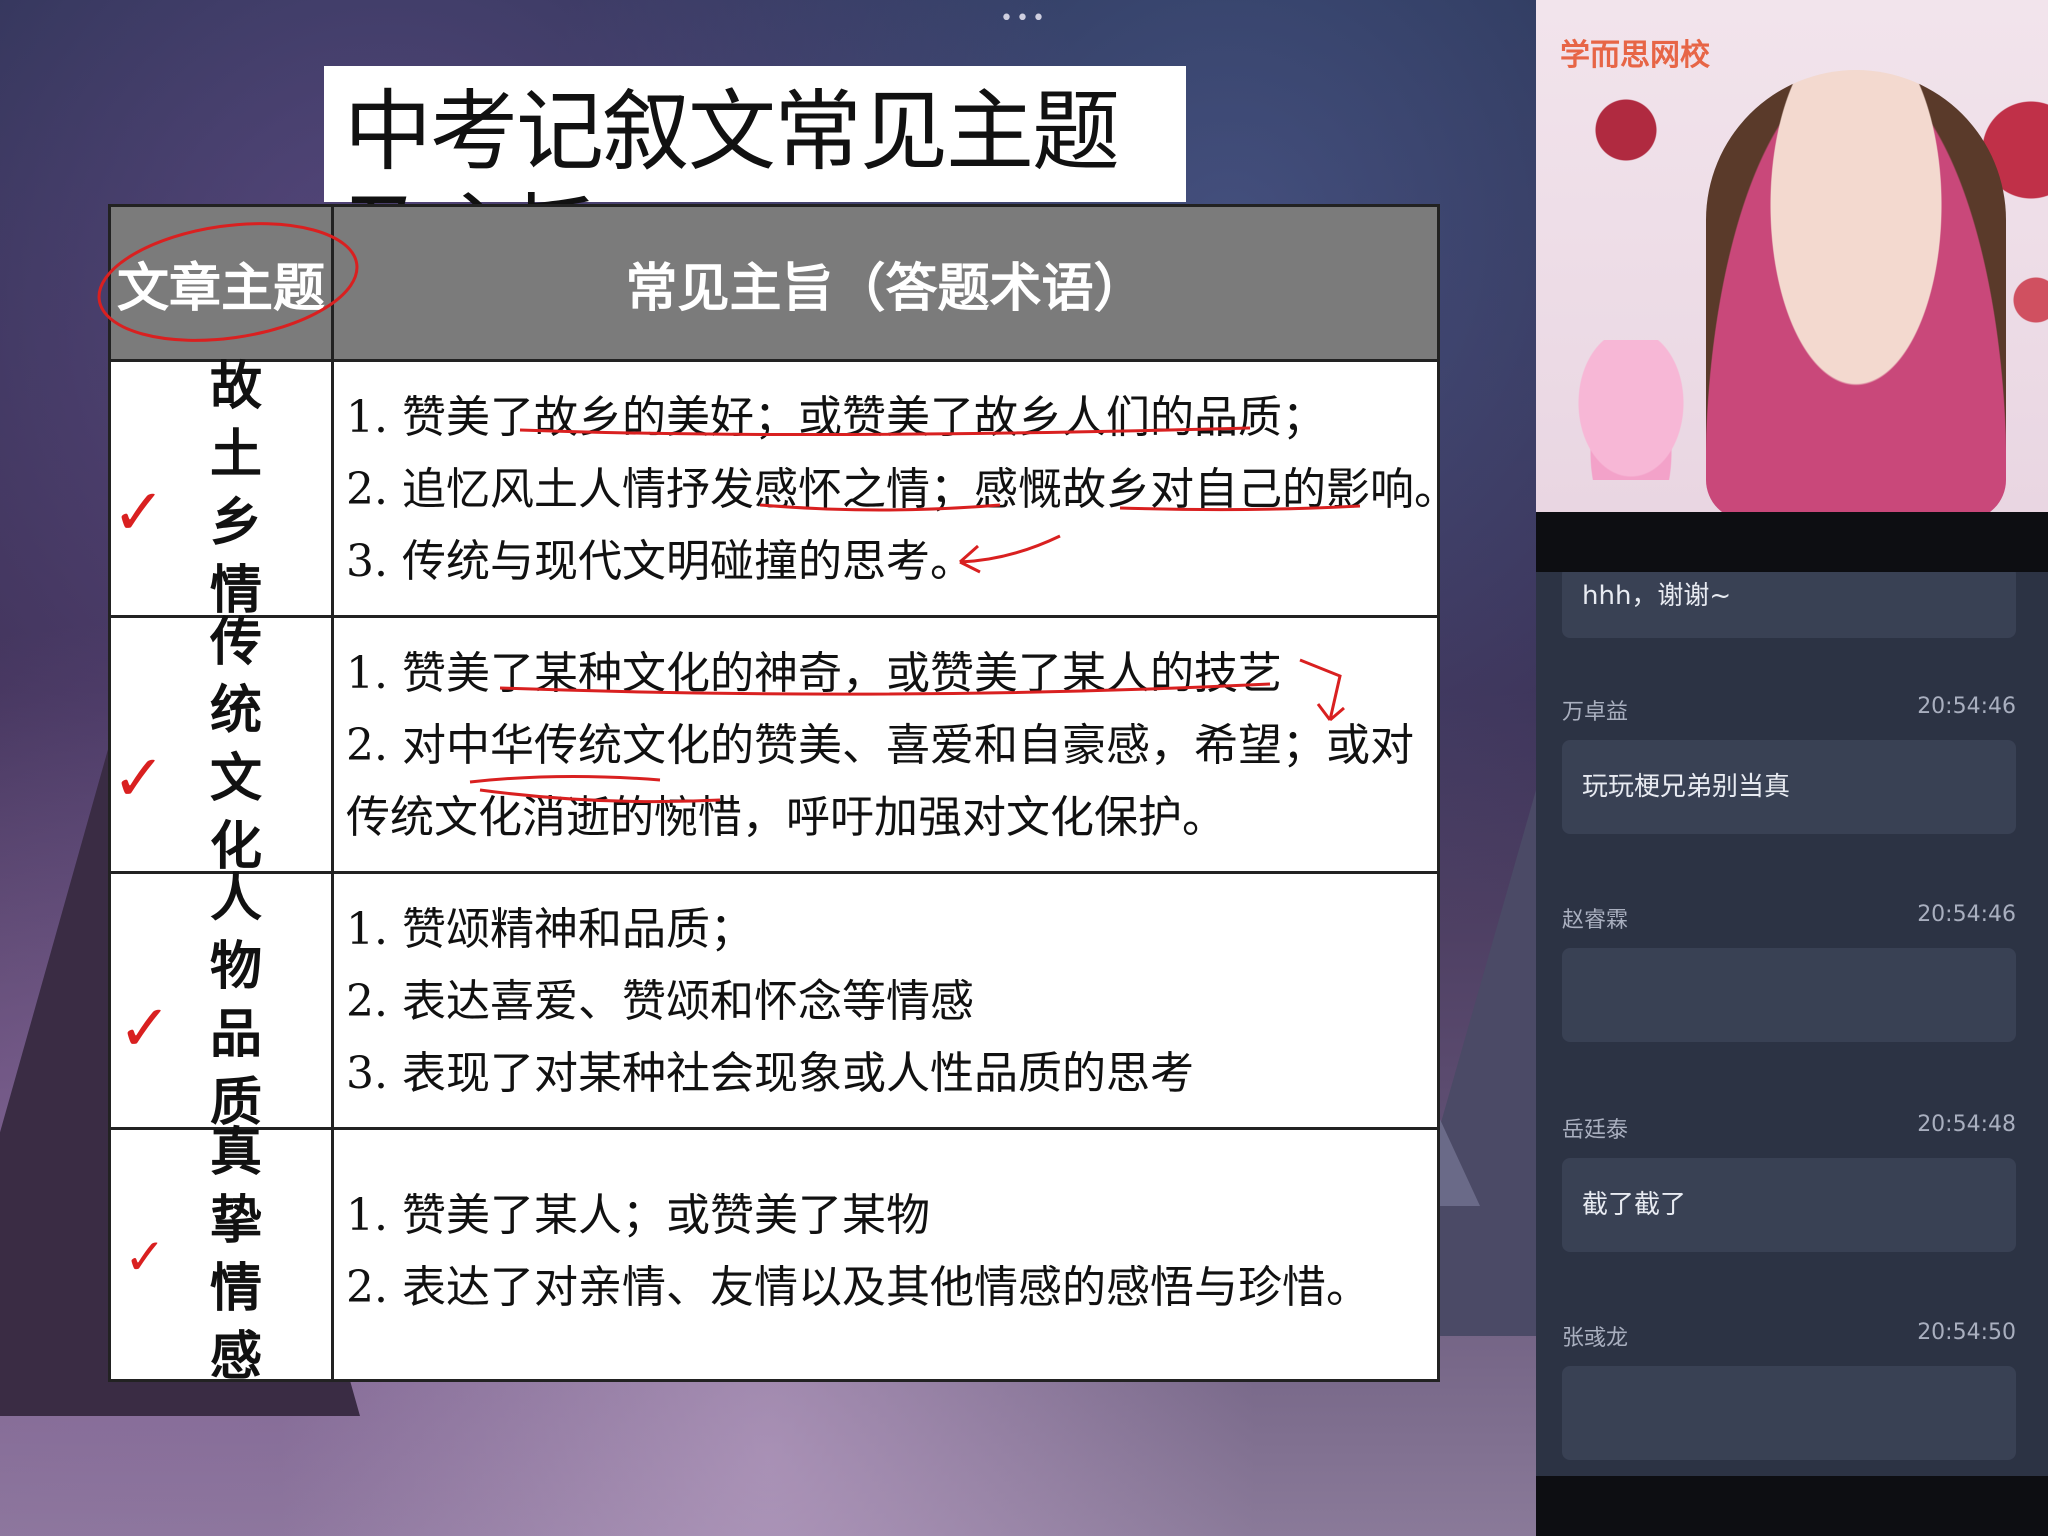 This screenshot has width=2048, height=1536. I want to click on chat-message-header: 岳廷泰 20:54:48, so click(1789, 1127).